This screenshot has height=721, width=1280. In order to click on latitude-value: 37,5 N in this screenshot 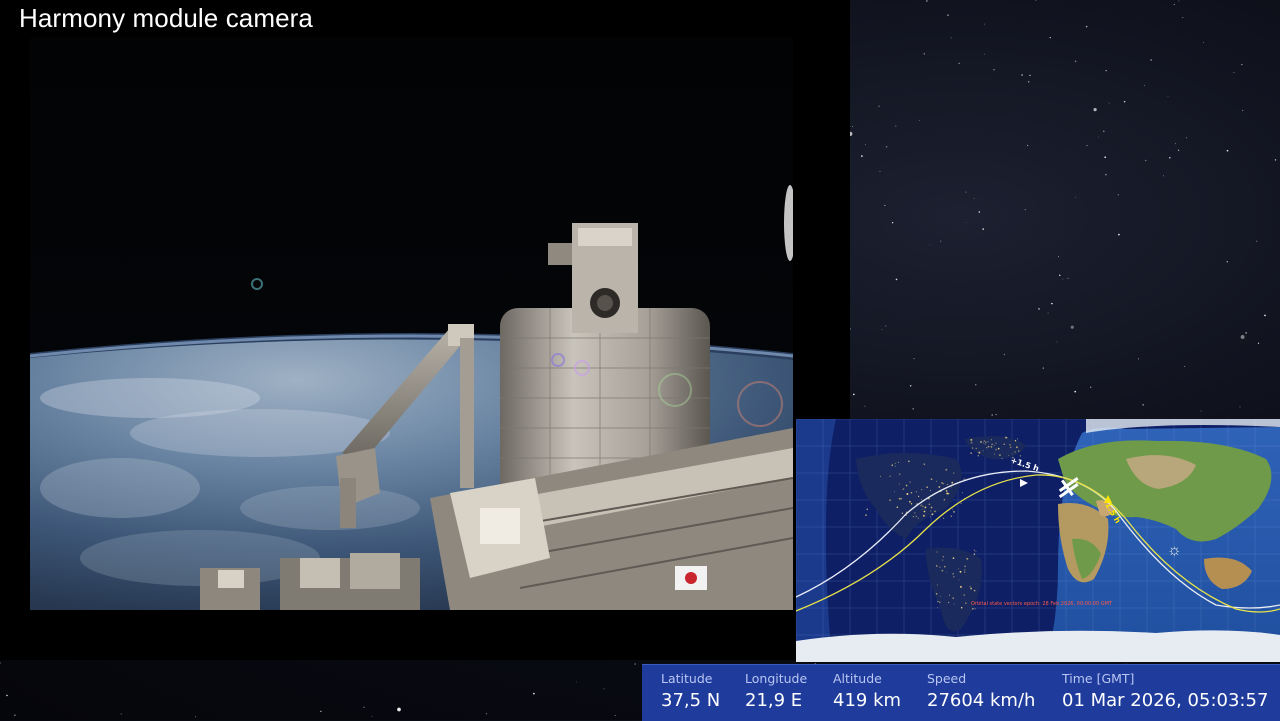, I will do `click(691, 700)`.